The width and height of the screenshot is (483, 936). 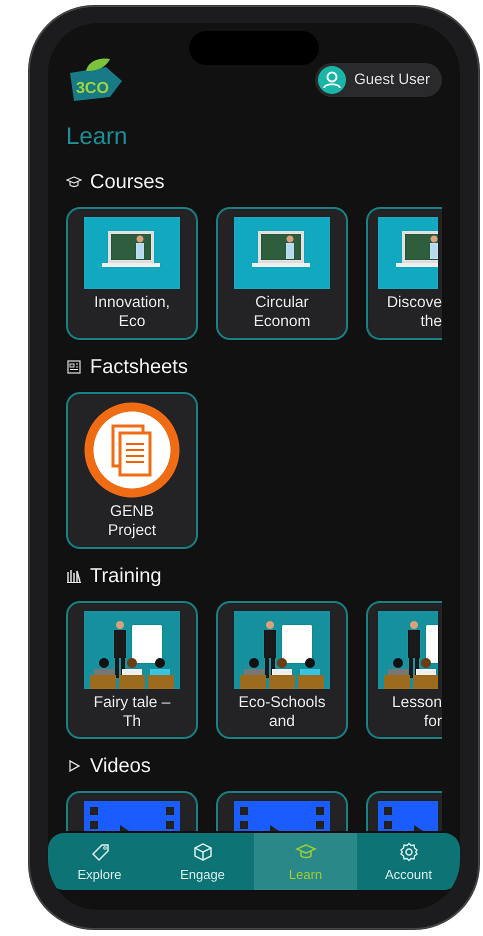 I want to click on content-card: Discove the, so click(x=404, y=273).